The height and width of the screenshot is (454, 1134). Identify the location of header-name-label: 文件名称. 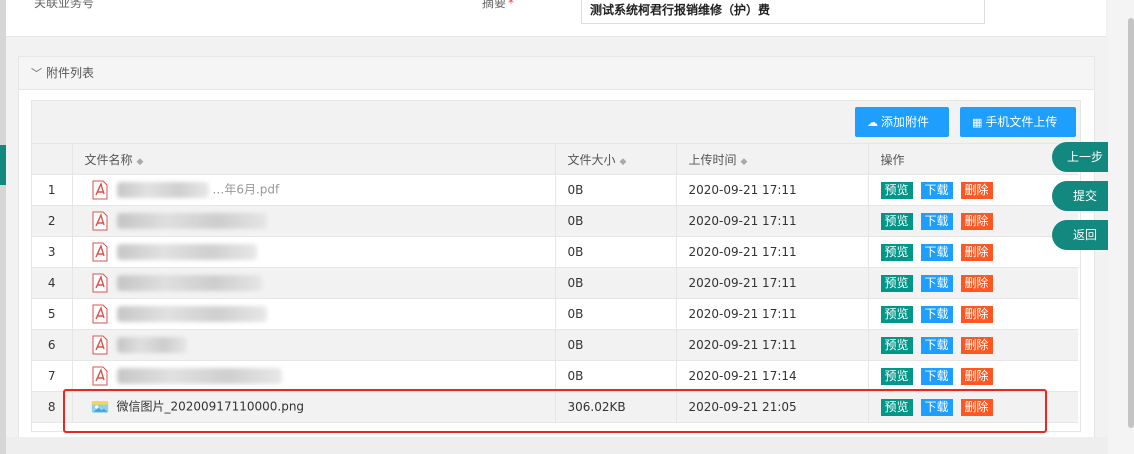
(108, 159).